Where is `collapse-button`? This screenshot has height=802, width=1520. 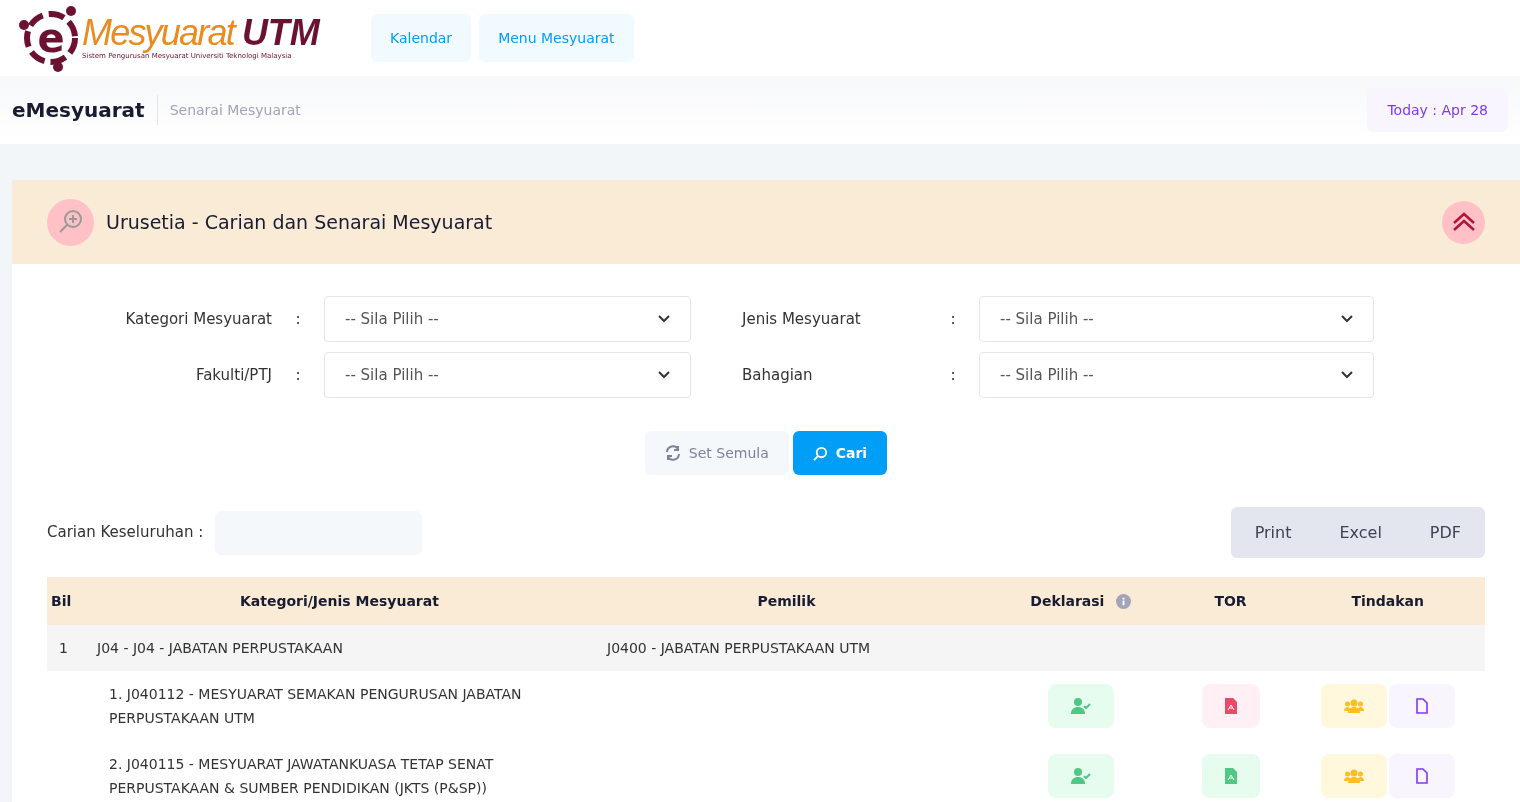 collapse-button is located at coordinates (1463, 222).